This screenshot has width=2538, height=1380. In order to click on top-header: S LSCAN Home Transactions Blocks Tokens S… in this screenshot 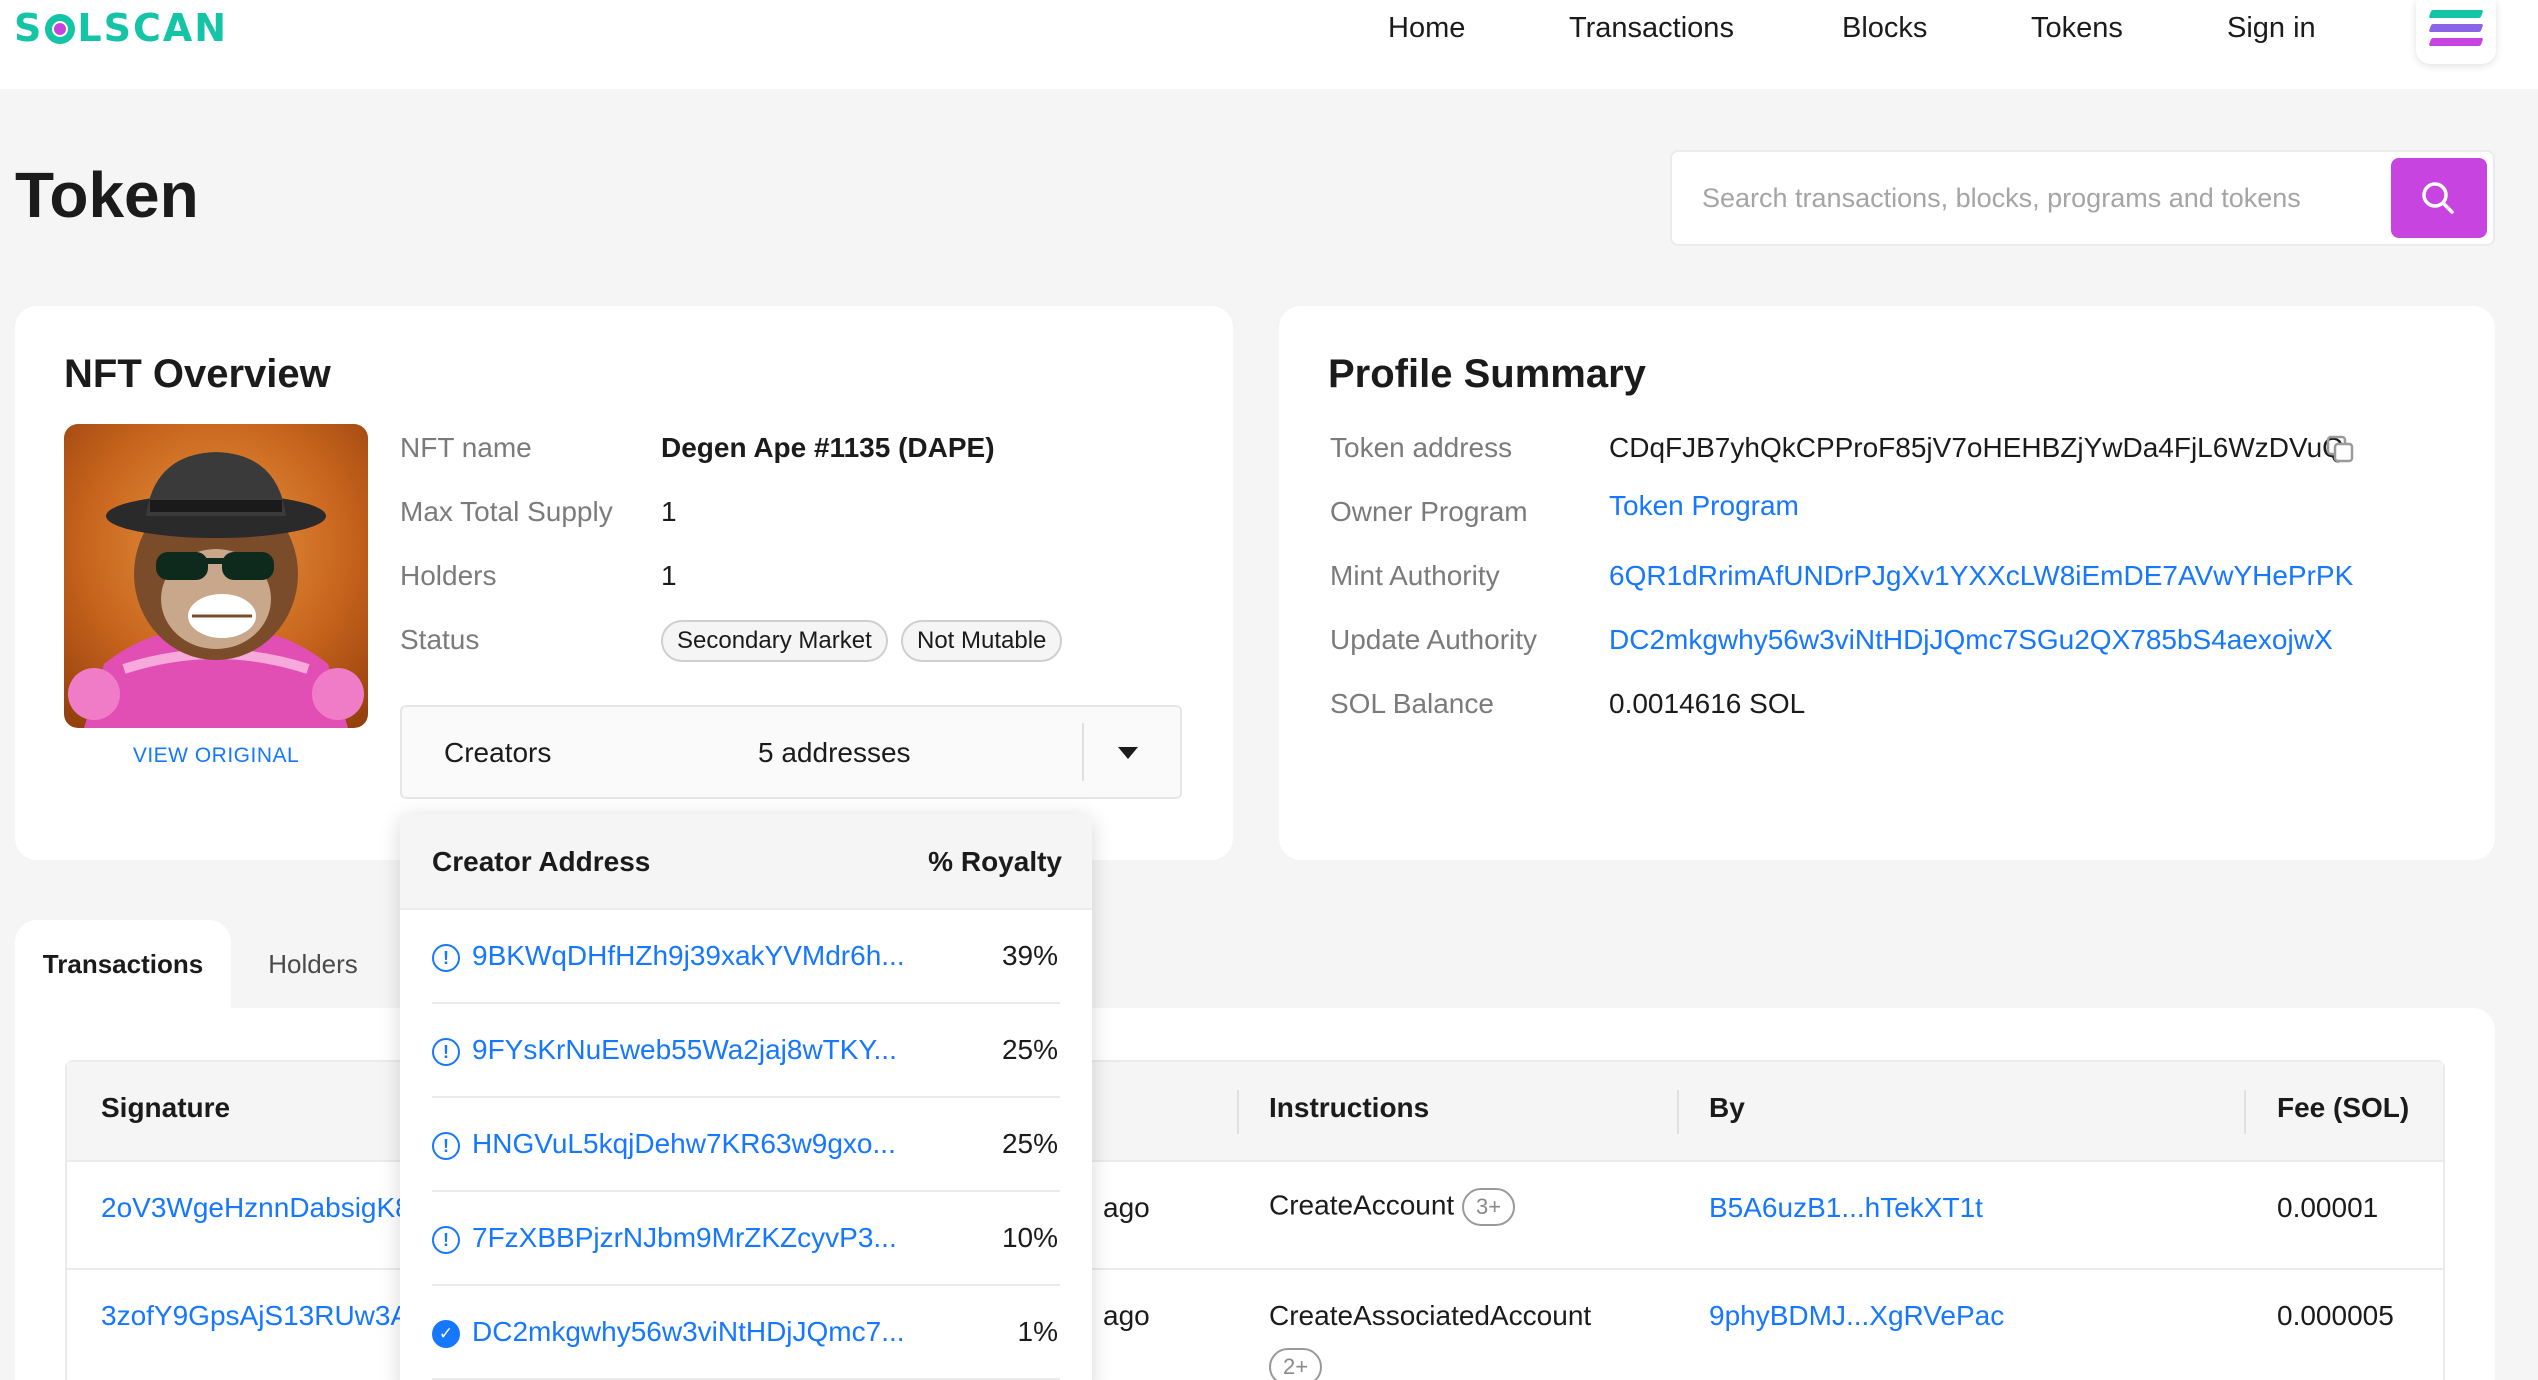, I will do `click(1269, 44)`.